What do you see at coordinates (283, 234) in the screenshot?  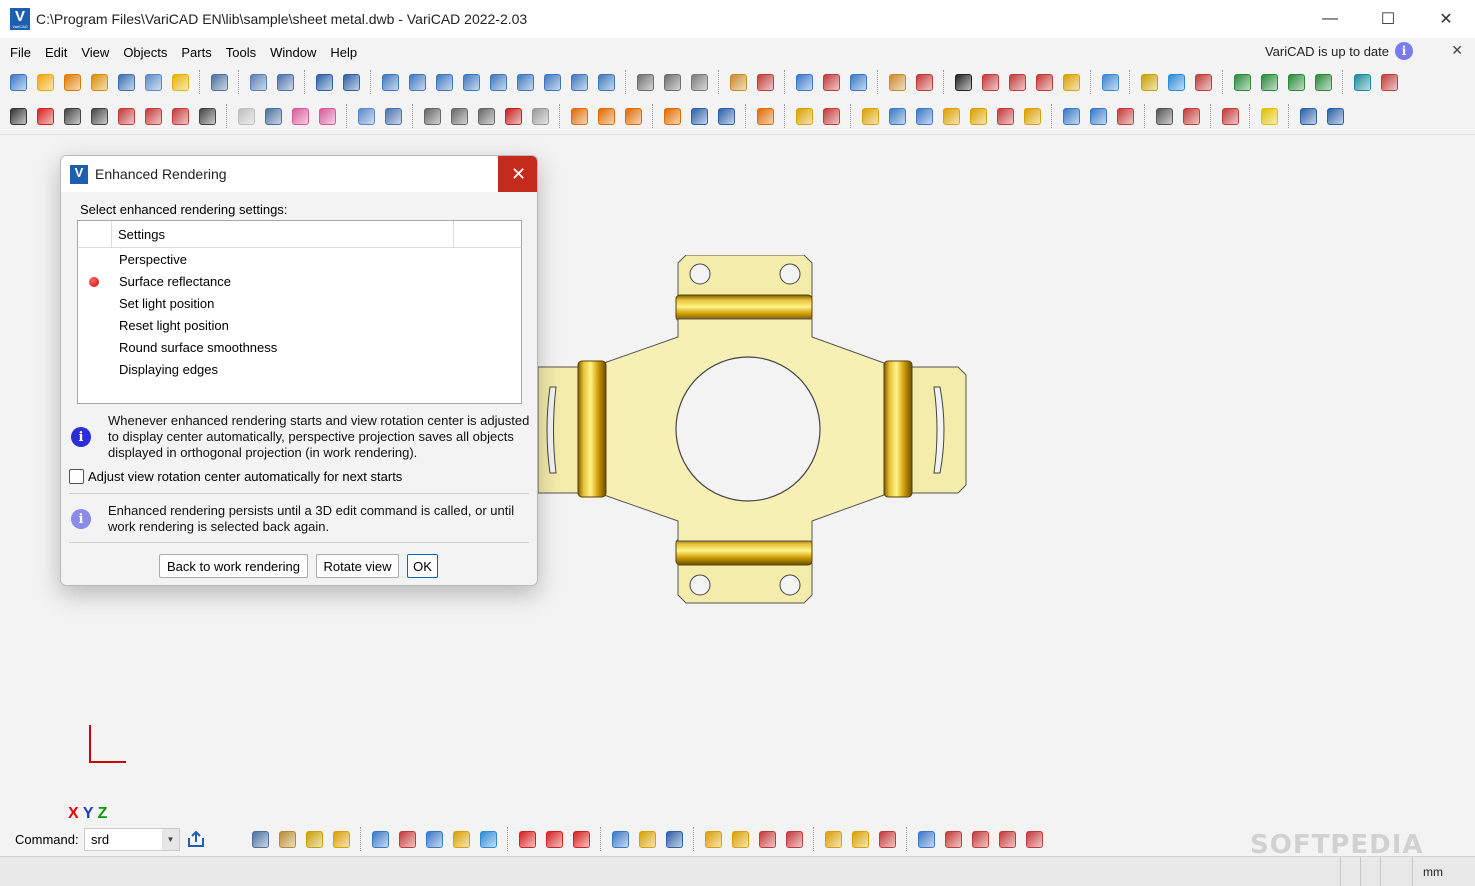 I see `header-settings-column: Settings` at bounding box center [283, 234].